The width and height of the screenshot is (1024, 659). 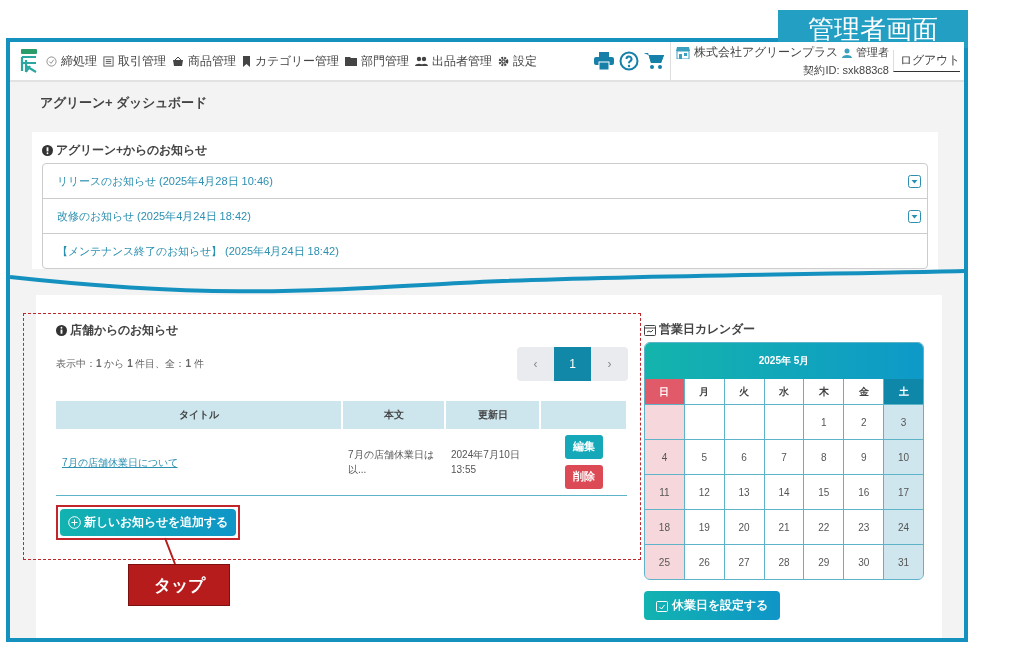 I want to click on calendar-day: 6, so click(x=744, y=457).